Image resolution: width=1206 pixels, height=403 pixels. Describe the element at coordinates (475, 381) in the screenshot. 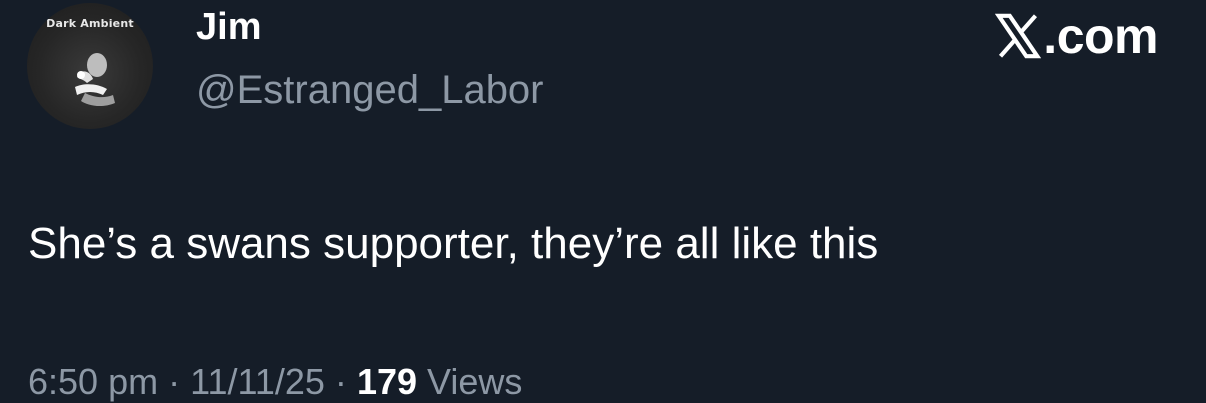

I see `views-label: Views` at that location.